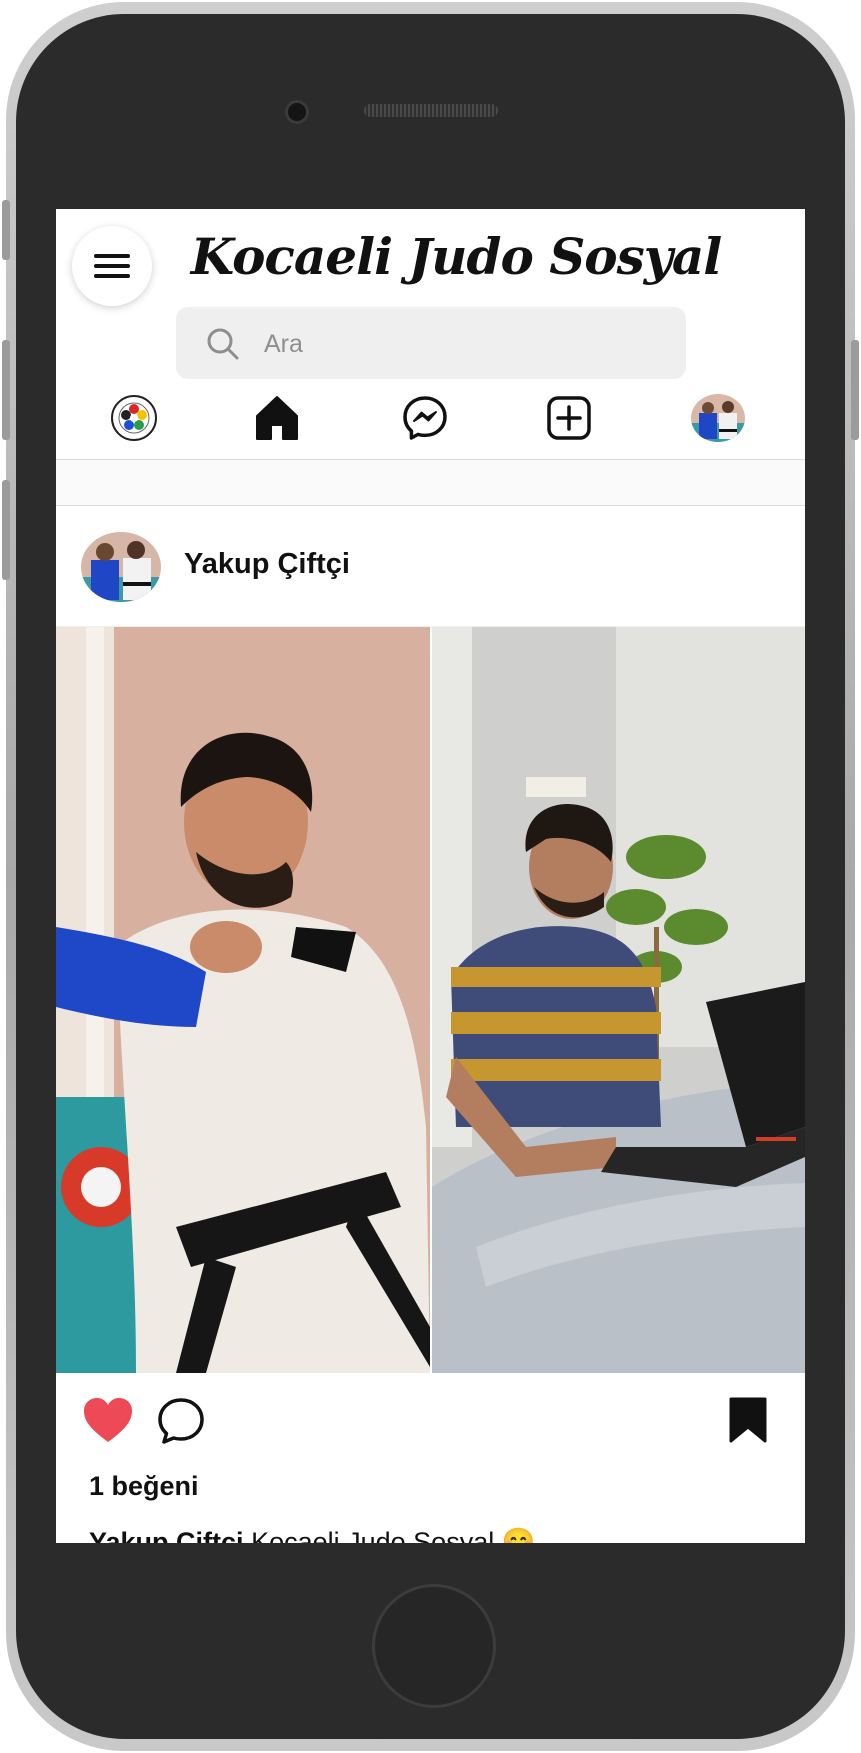 This screenshot has height=1753, width=861. Describe the element at coordinates (456, 256) in the screenshot. I see `brand-logo: Kocaeli Judo Sosyal` at that location.